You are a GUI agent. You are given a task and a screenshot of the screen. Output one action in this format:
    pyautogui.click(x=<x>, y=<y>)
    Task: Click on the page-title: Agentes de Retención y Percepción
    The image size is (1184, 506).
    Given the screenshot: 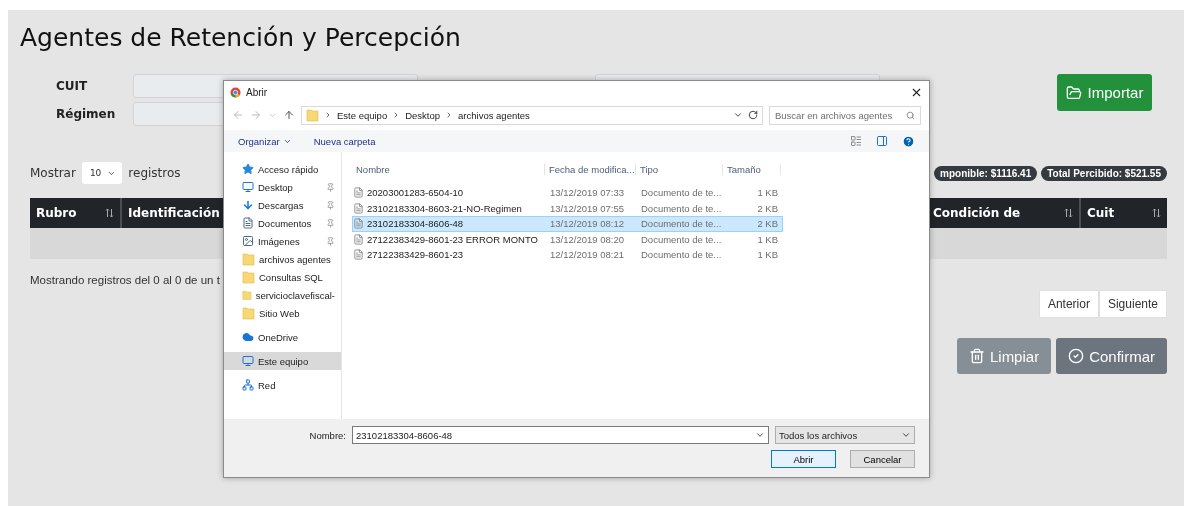 What is the action you would take?
    pyautogui.click(x=241, y=38)
    